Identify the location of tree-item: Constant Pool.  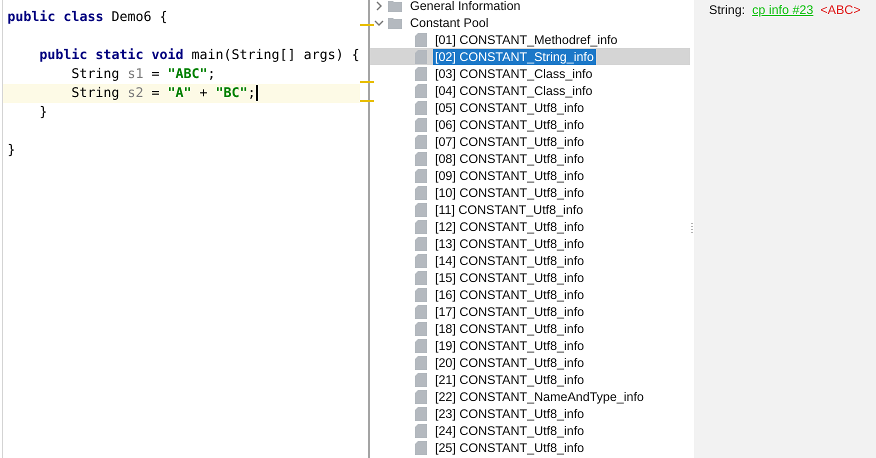
(449, 22).